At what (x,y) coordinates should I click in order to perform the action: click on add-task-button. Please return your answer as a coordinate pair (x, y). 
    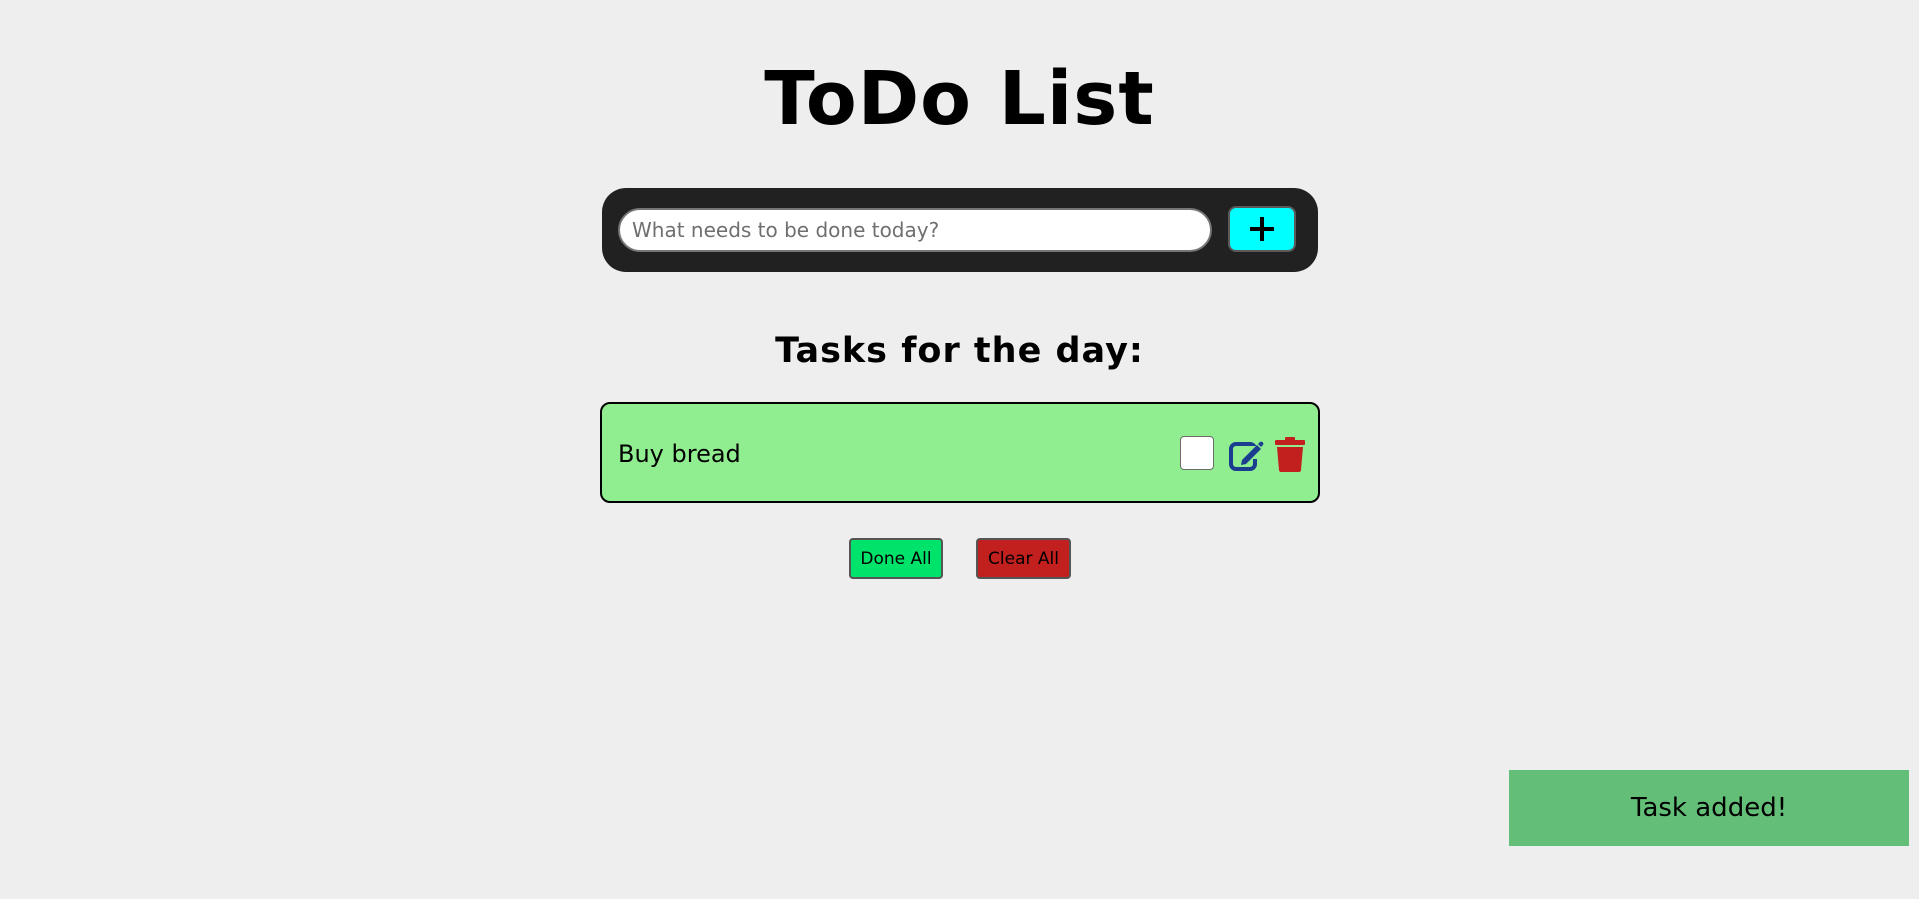
    Looking at the image, I should click on (1262, 229).